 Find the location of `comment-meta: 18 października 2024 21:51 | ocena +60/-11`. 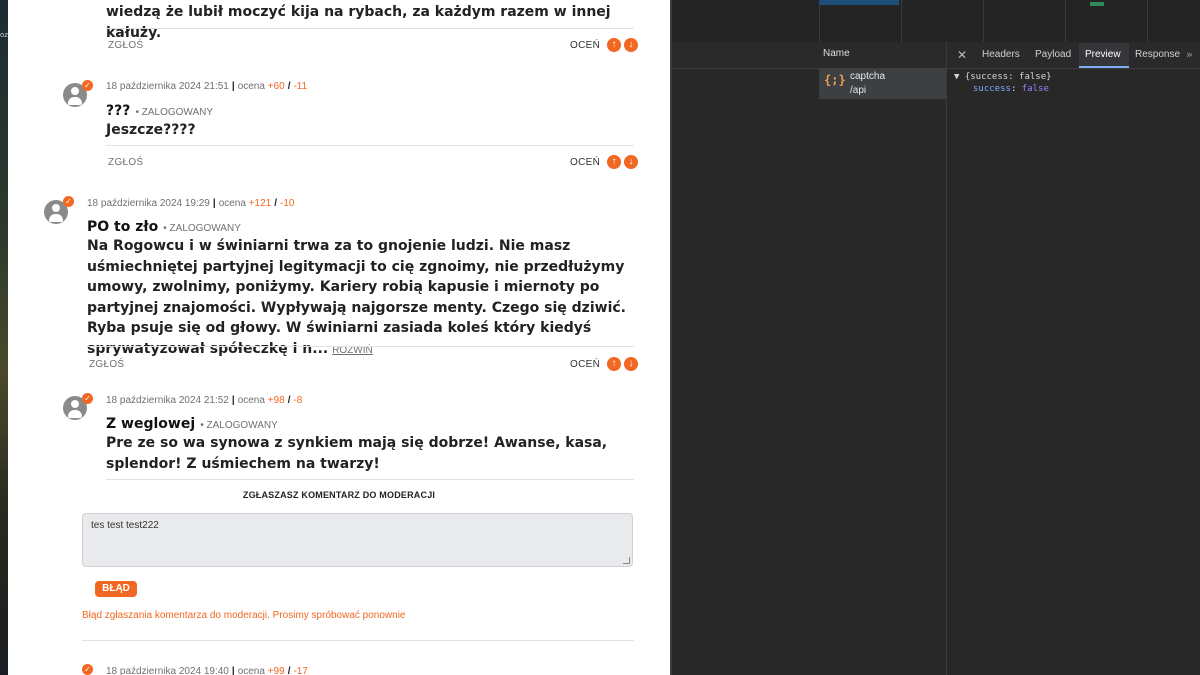

comment-meta: 18 października 2024 21:51 | ocena +60/-11 is located at coordinates (207, 86).